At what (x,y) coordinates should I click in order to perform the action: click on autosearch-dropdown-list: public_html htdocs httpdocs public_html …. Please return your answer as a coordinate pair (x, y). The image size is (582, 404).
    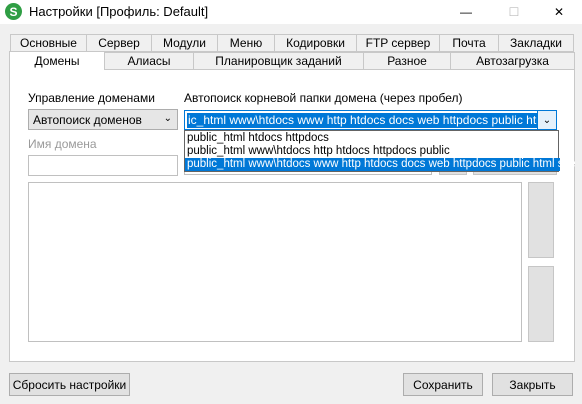
    Looking at the image, I should click on (380, 151).